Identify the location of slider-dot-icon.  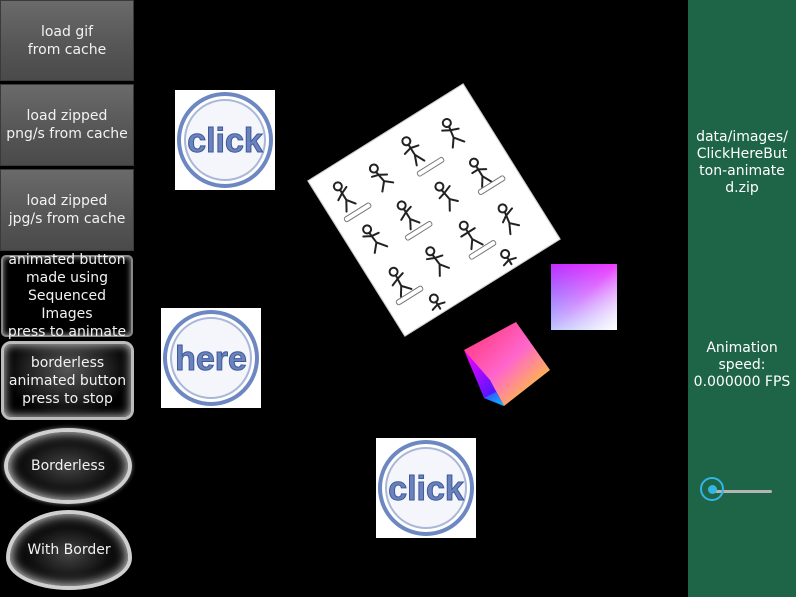
(712, 489).